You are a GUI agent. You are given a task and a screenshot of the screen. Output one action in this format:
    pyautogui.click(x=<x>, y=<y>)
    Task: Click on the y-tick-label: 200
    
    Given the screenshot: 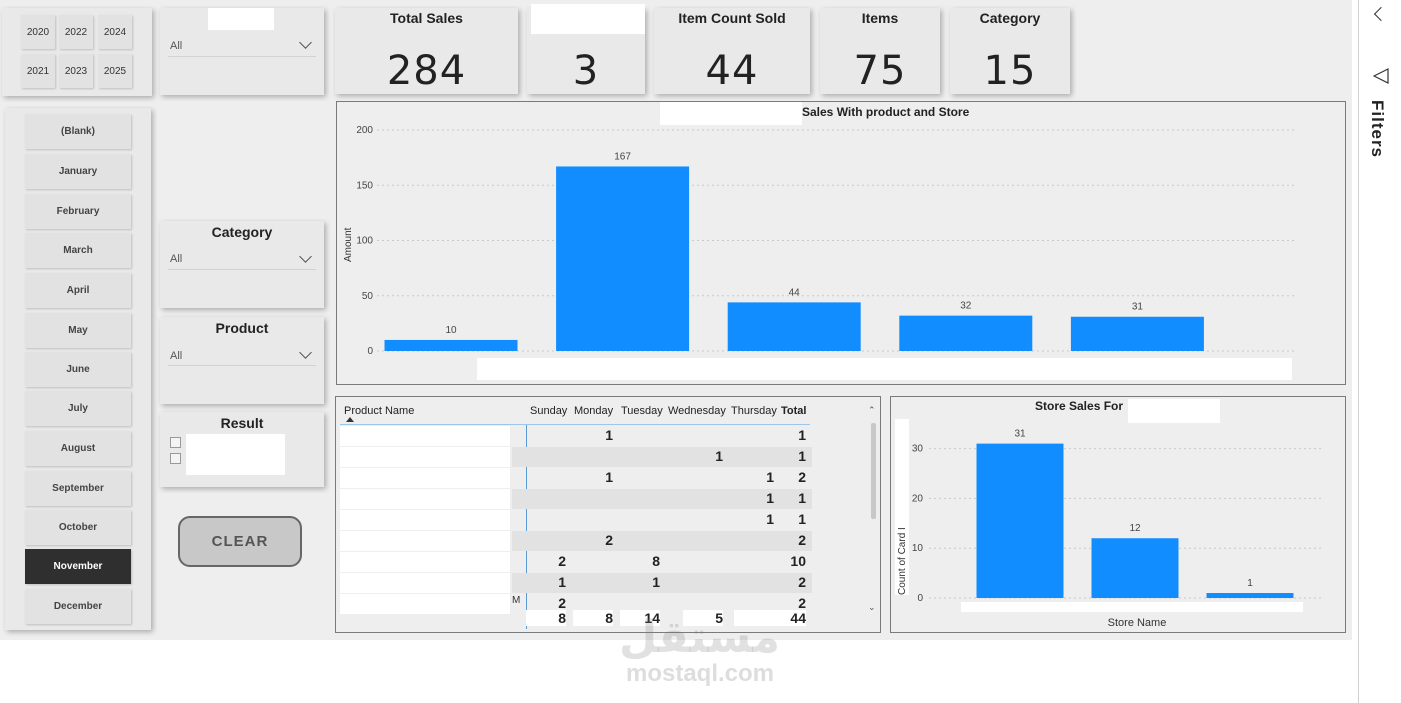 What is the action you would take?
    pyautogui.click(x=364, y=130)
    